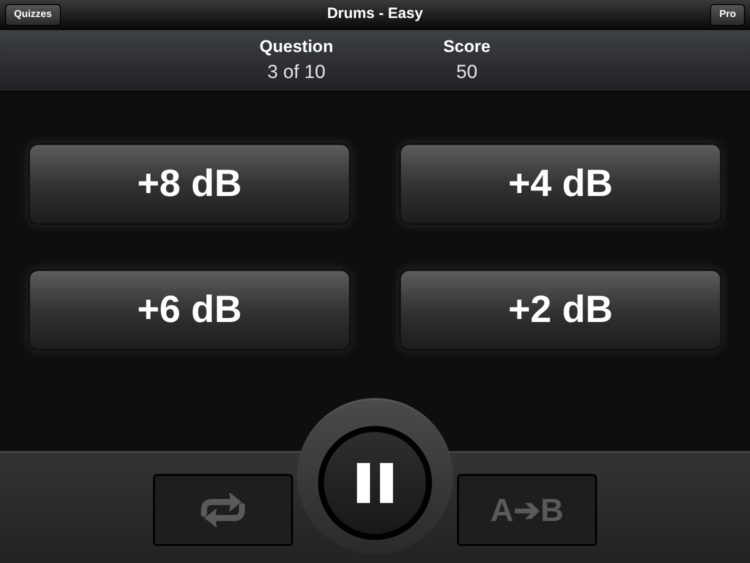 The width and height of the screenshot is (750, 563). Describe the element at coordinates (467, 73) in the screenshot. I see `stat-value: 50` at that location.